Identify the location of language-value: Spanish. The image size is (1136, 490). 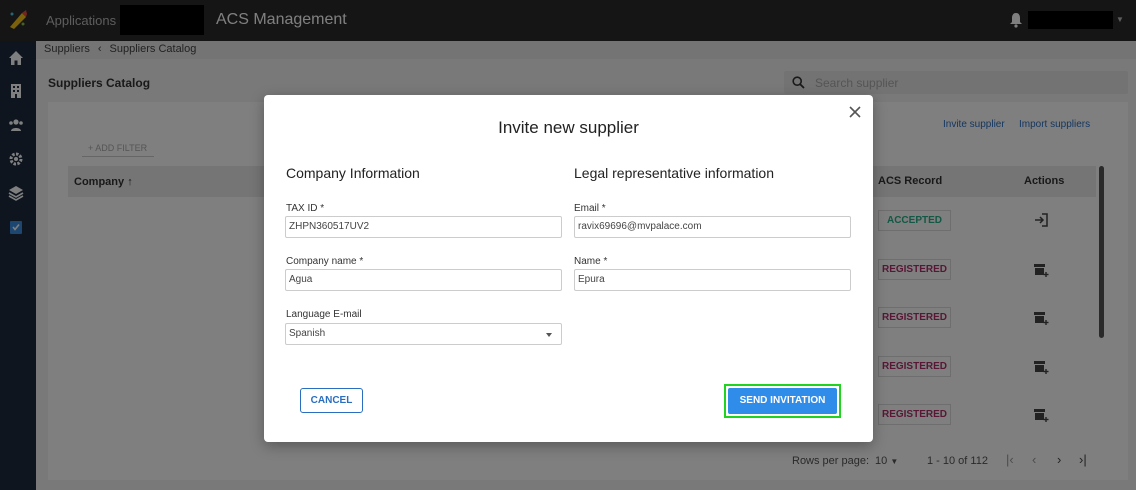
(307, 333).